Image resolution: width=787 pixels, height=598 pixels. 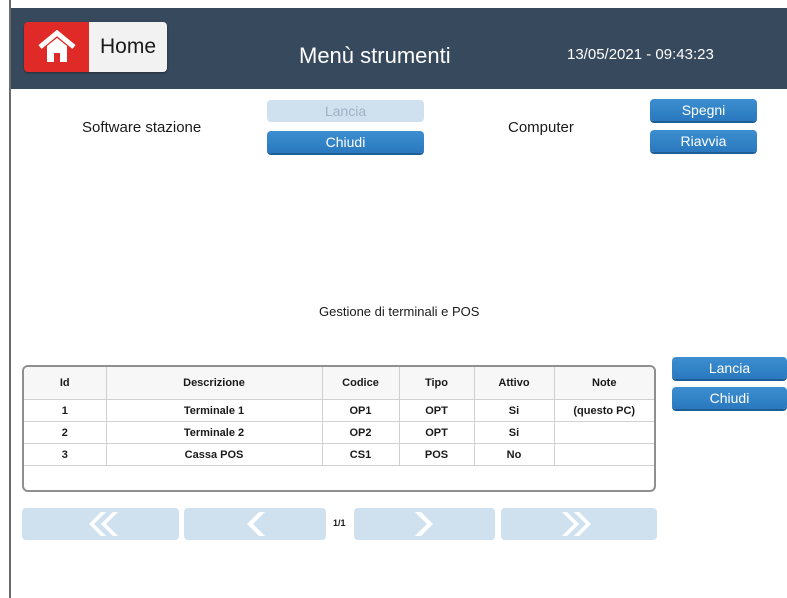 What do you see at coordinates (514, 383) in the screenshot?
I see `column-header-active: Attivo` at bounding box center [514, 383].